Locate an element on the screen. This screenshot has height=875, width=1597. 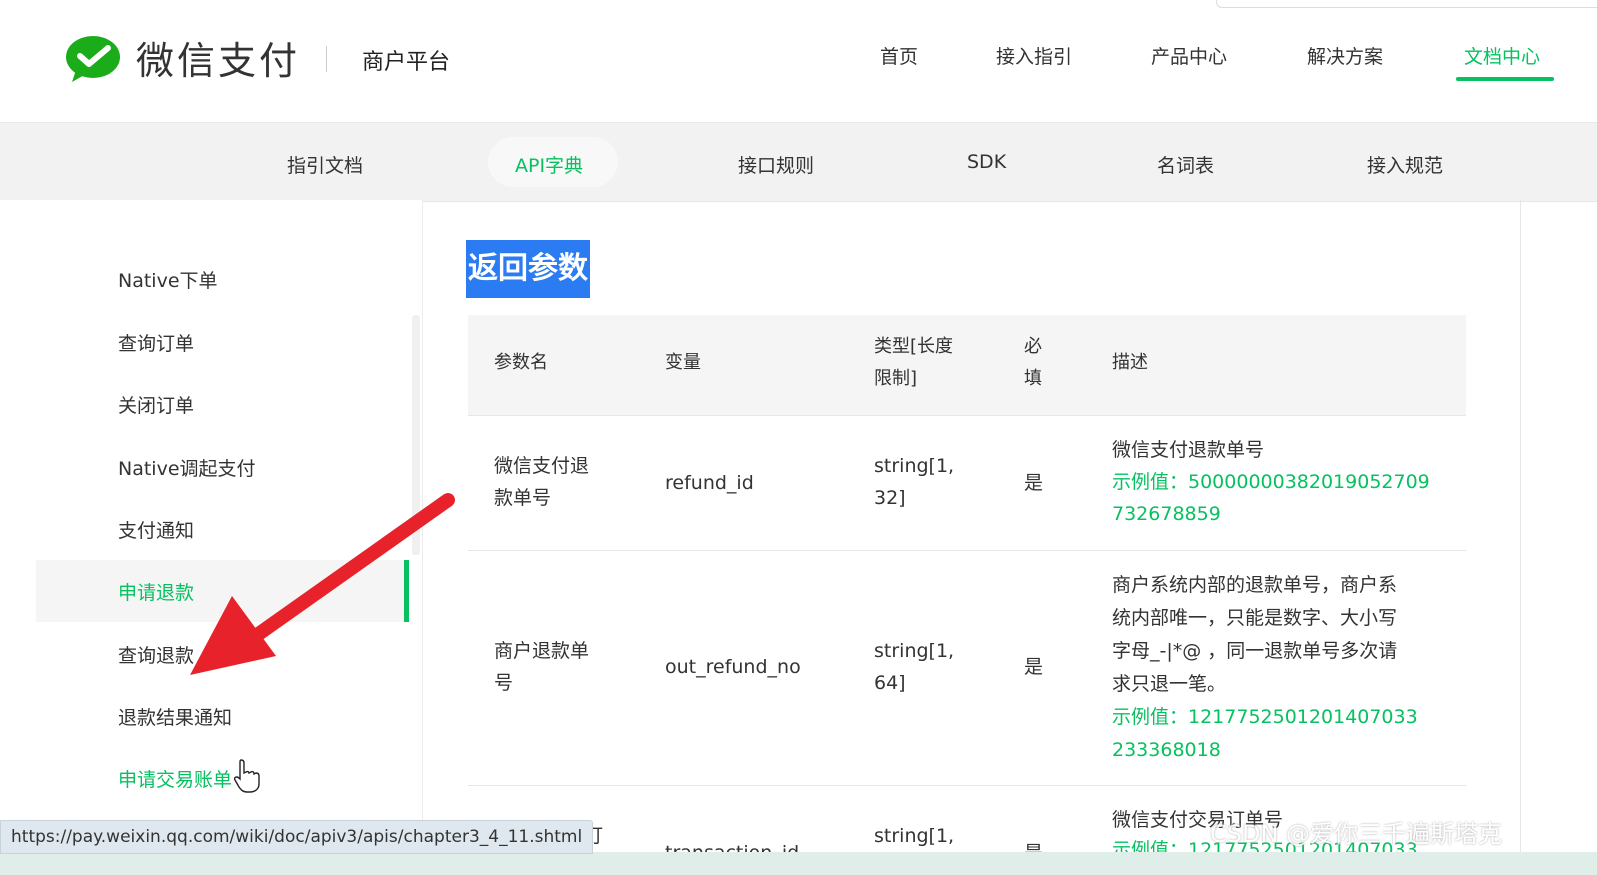
content-right-border is located at coordinates (1520, 537).